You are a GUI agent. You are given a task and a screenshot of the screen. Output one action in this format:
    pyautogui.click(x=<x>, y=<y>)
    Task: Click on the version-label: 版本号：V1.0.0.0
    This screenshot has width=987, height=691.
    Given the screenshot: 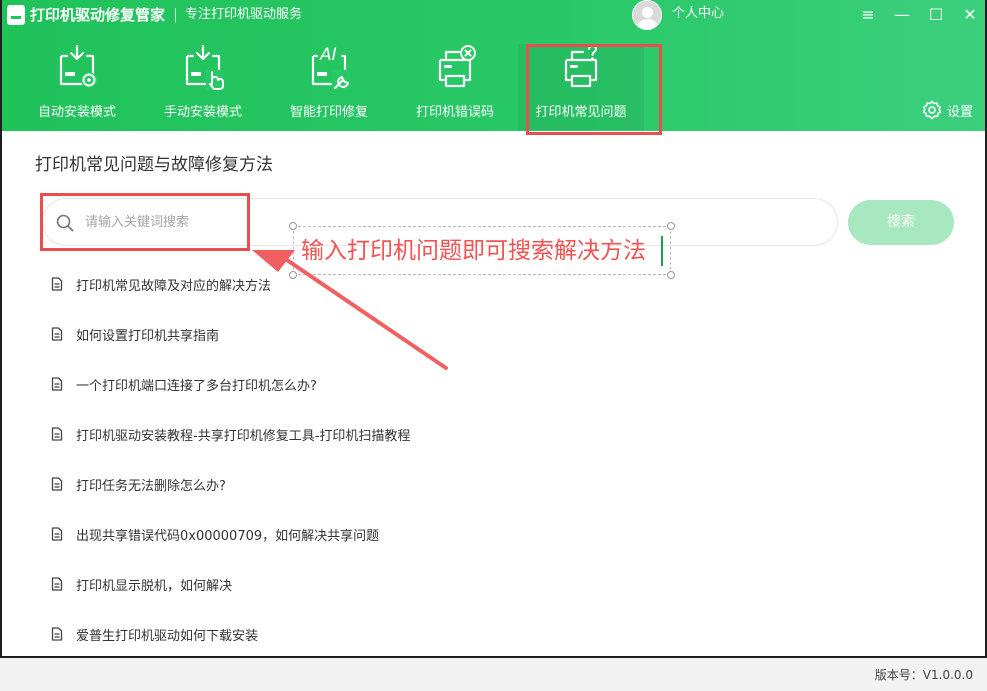 What is the action you would take?
    pyautogui.click(x=923, y=675)
    